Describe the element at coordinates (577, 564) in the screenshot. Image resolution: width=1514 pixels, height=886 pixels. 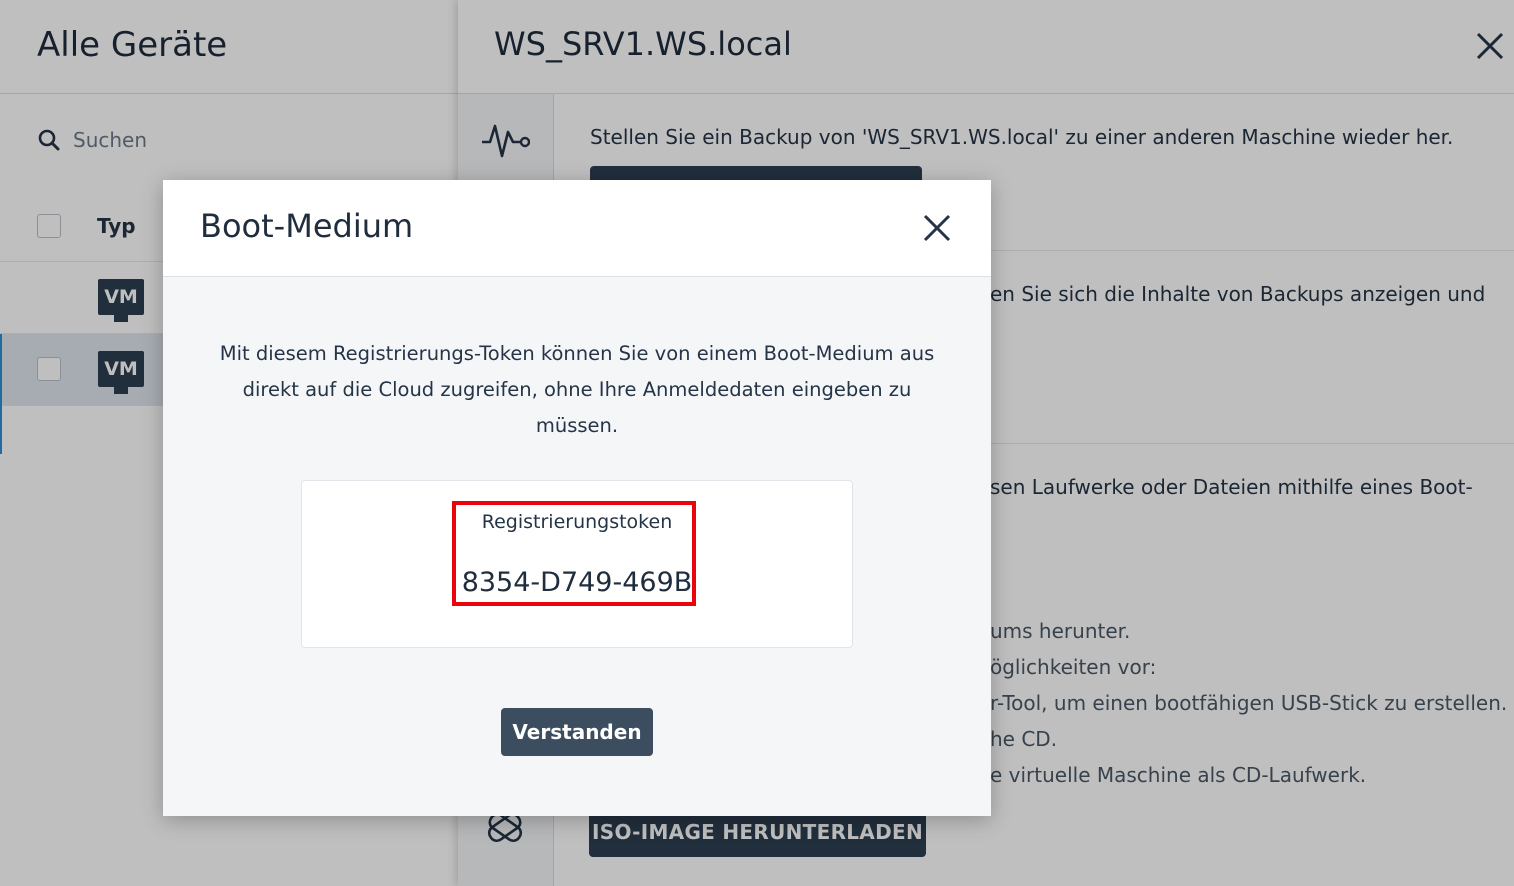
I see `token-card: Registrierungstoken 8354-D749-469B` at that location.